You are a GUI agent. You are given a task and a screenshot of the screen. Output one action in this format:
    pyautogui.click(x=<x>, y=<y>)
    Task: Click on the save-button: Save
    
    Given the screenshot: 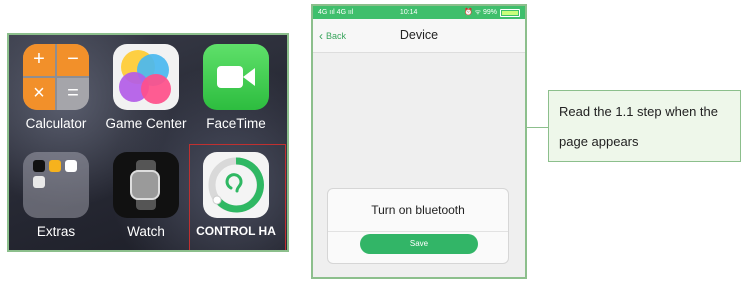 What is the action you would take?
    pyautogui.click(x=419, y=244)
    